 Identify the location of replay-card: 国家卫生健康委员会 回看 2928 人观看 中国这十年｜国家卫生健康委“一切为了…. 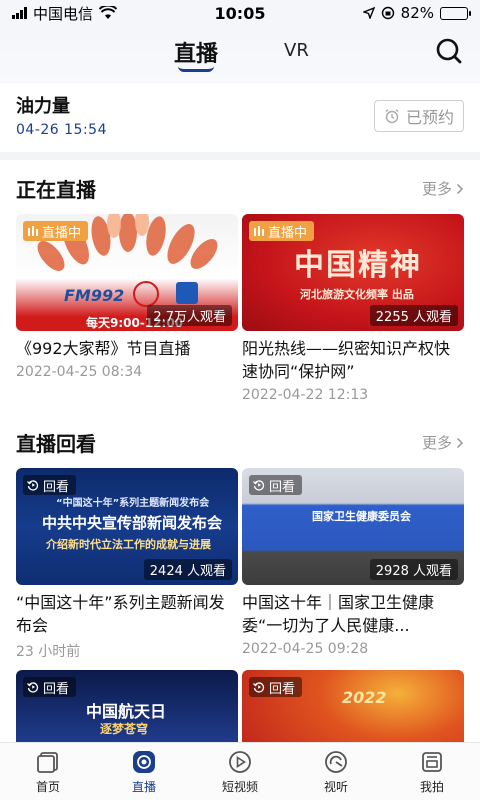
(353, 562).